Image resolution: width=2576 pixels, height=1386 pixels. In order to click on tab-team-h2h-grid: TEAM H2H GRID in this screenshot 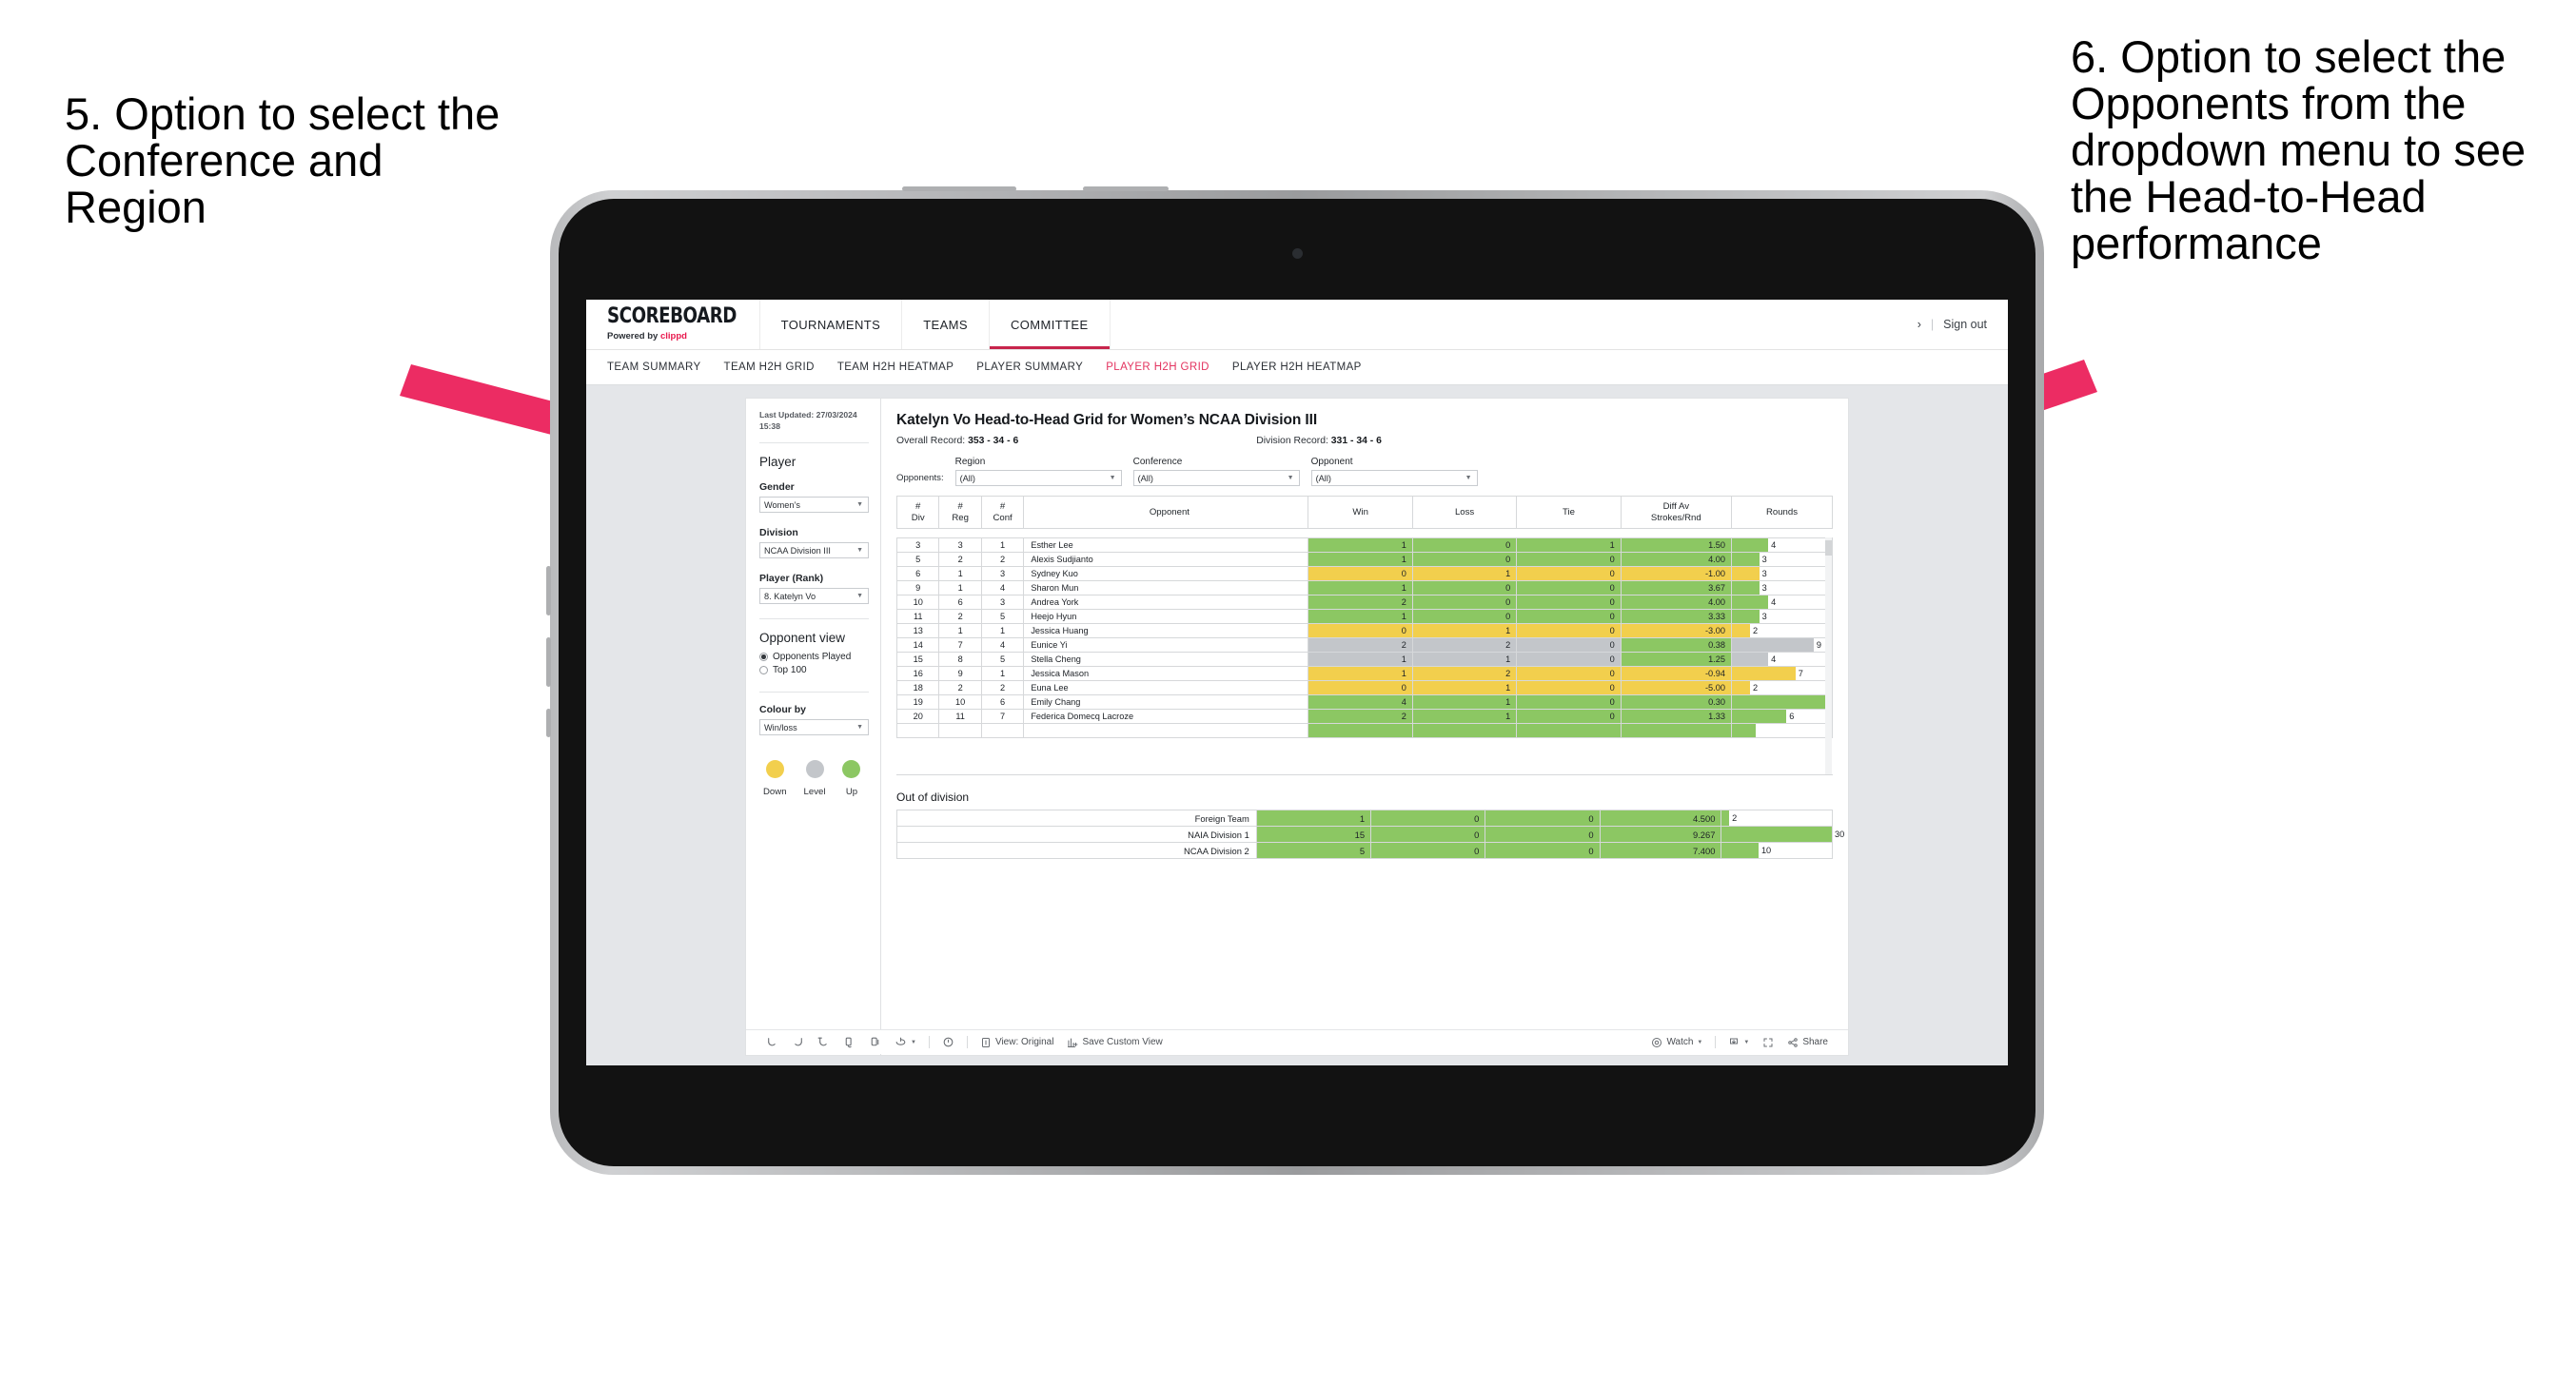, I will do `click(780, 367)`.